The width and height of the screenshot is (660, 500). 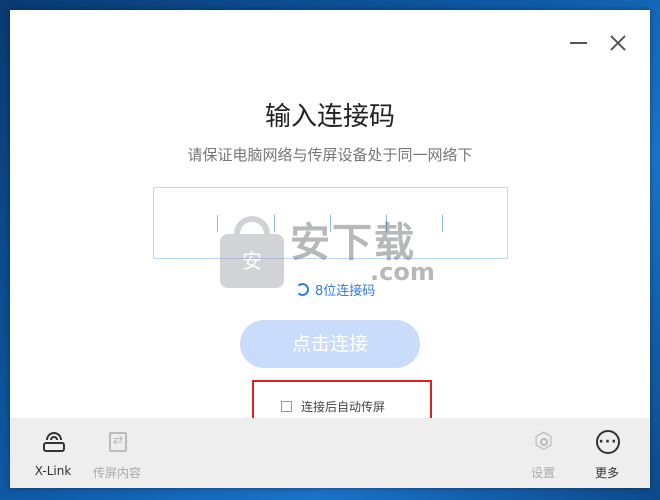 What do you see at coordinates (302, 289) in the screenshot?
I see `swap-icon` at bounding box center [302, 289].